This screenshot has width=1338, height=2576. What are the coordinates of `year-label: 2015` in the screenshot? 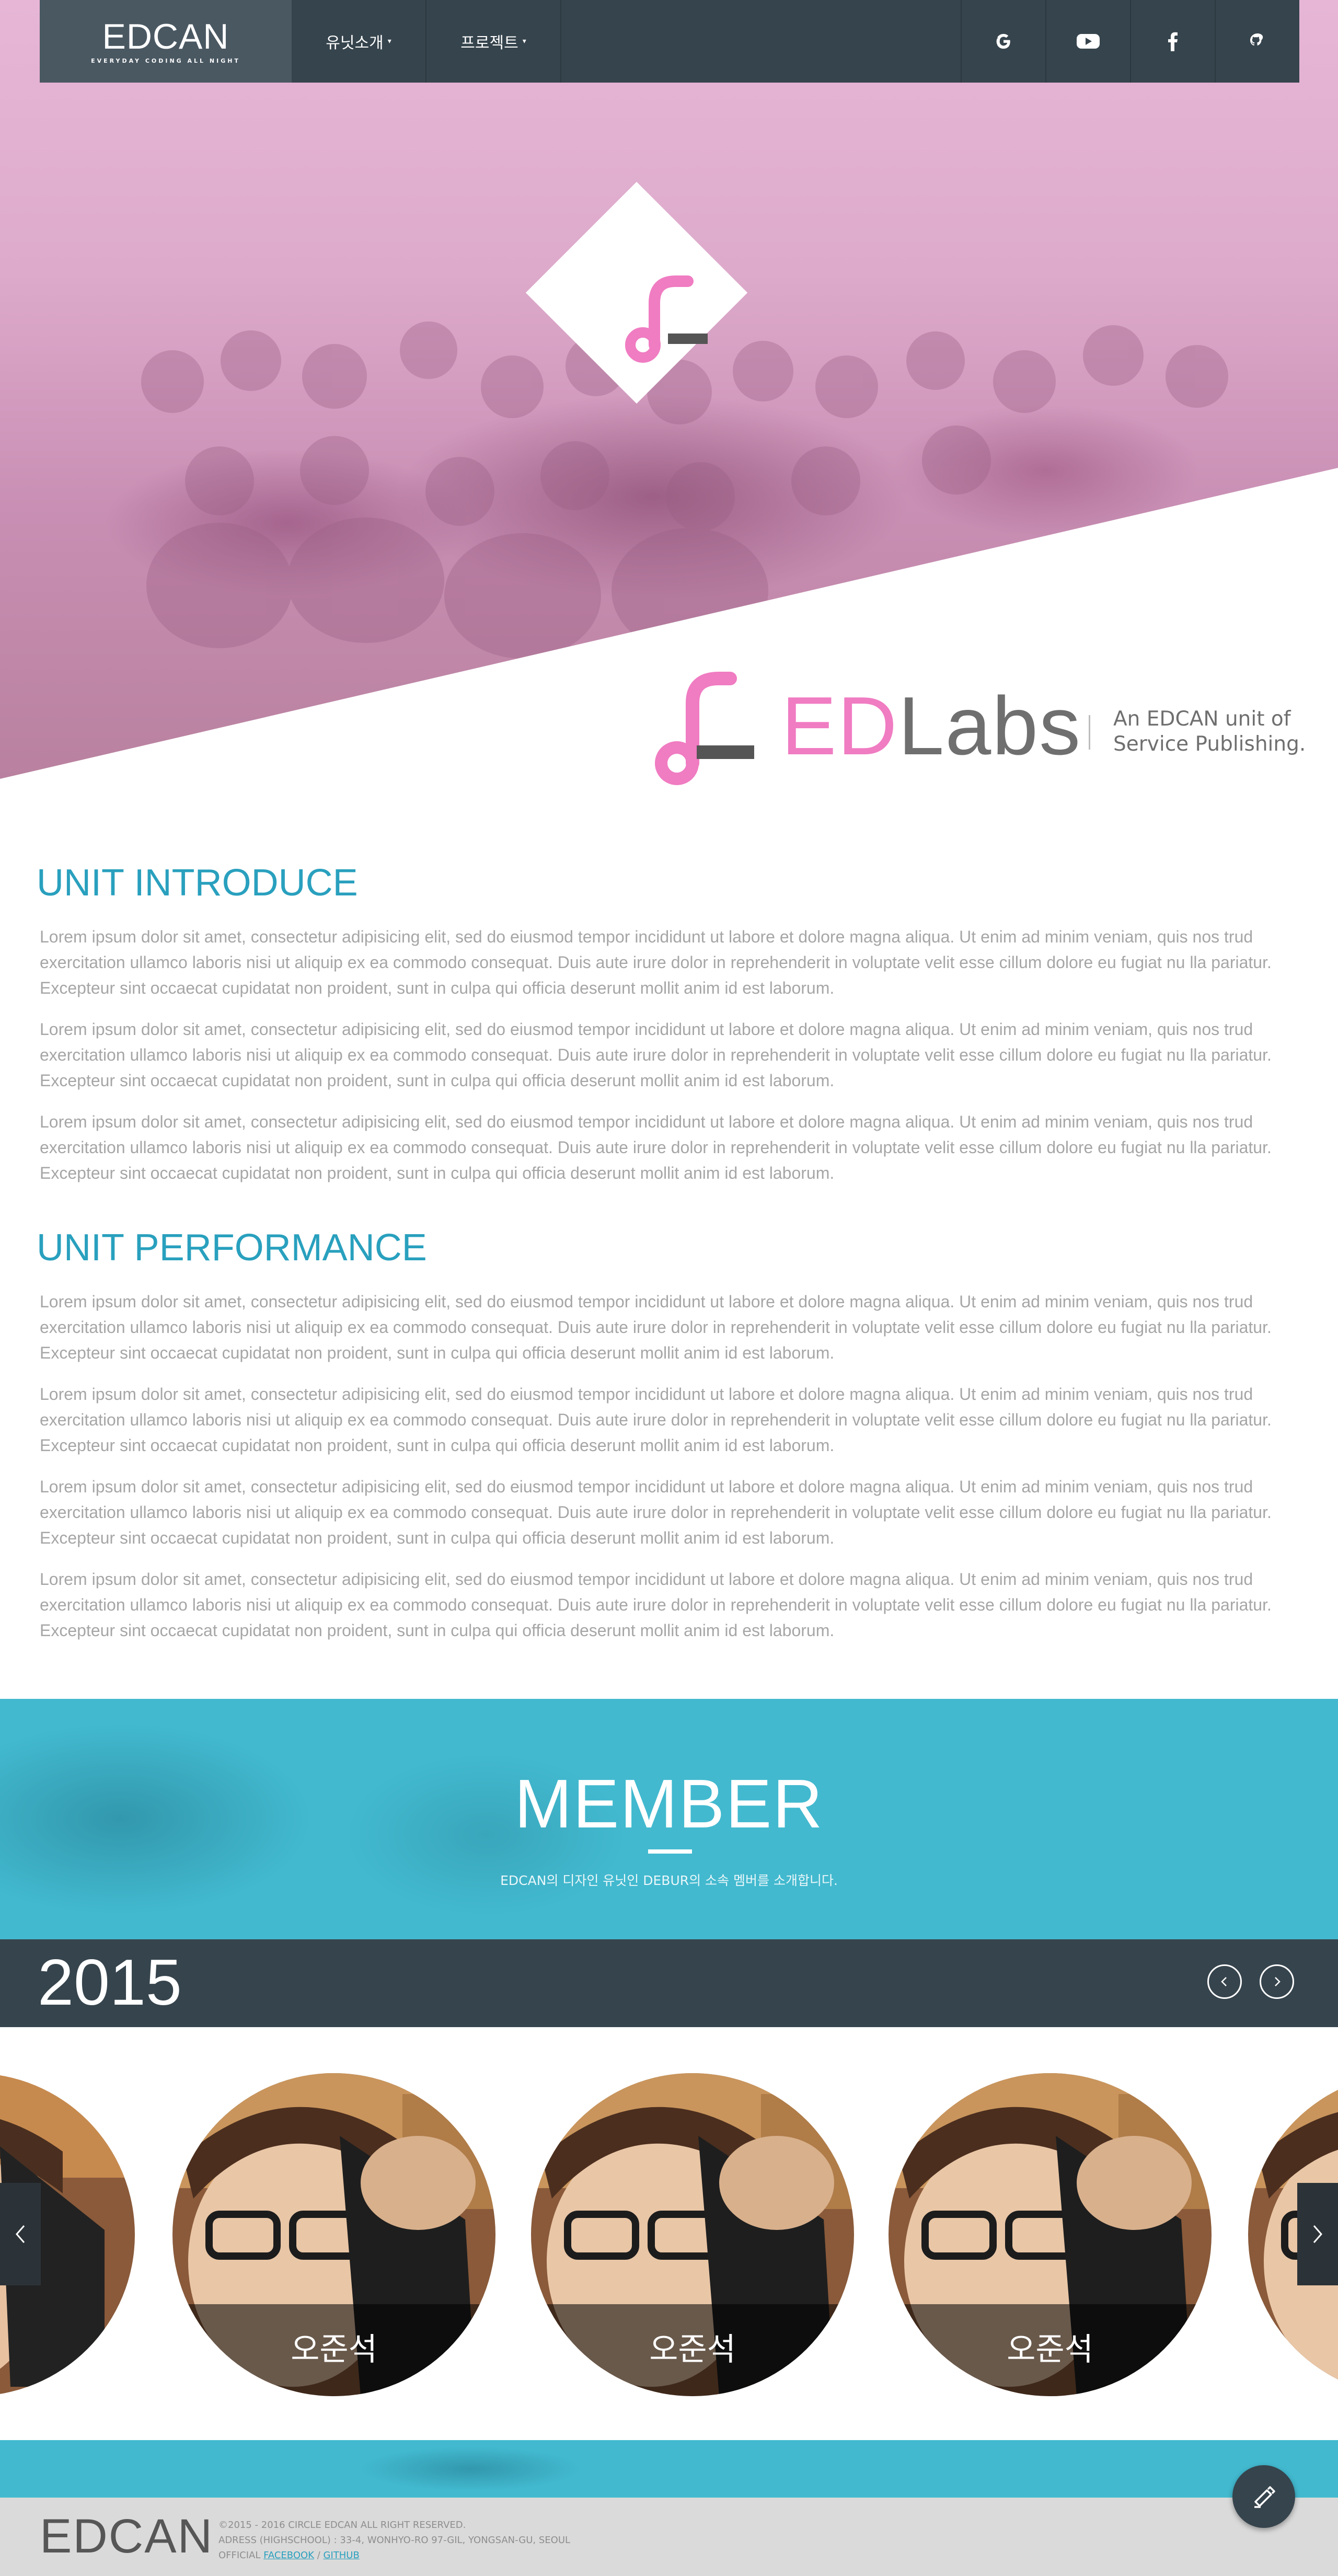 It's located at (110, 1983).